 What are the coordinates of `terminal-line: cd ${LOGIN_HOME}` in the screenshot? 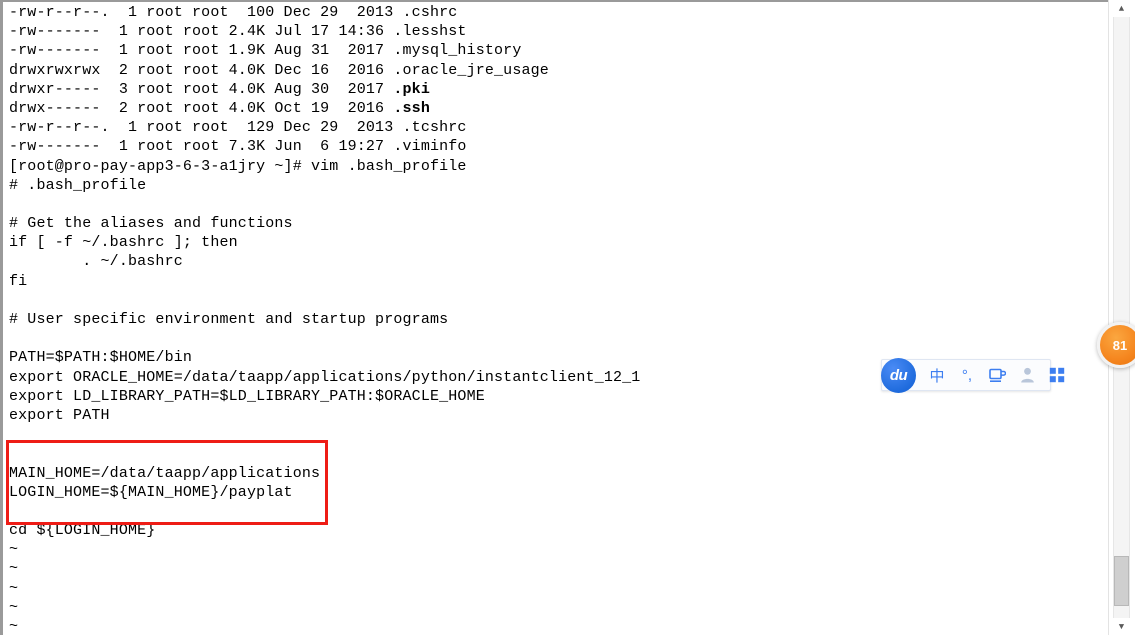 It's located at (82, 531).